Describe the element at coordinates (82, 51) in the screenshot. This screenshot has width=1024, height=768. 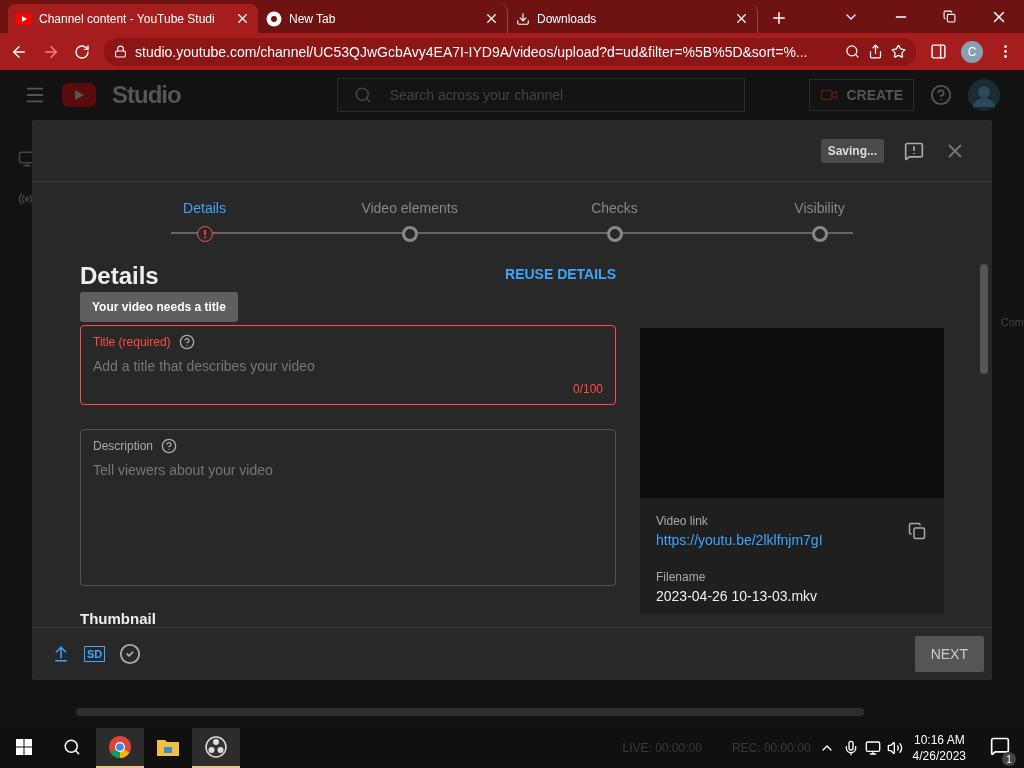
I see `reload-icon` at that location.